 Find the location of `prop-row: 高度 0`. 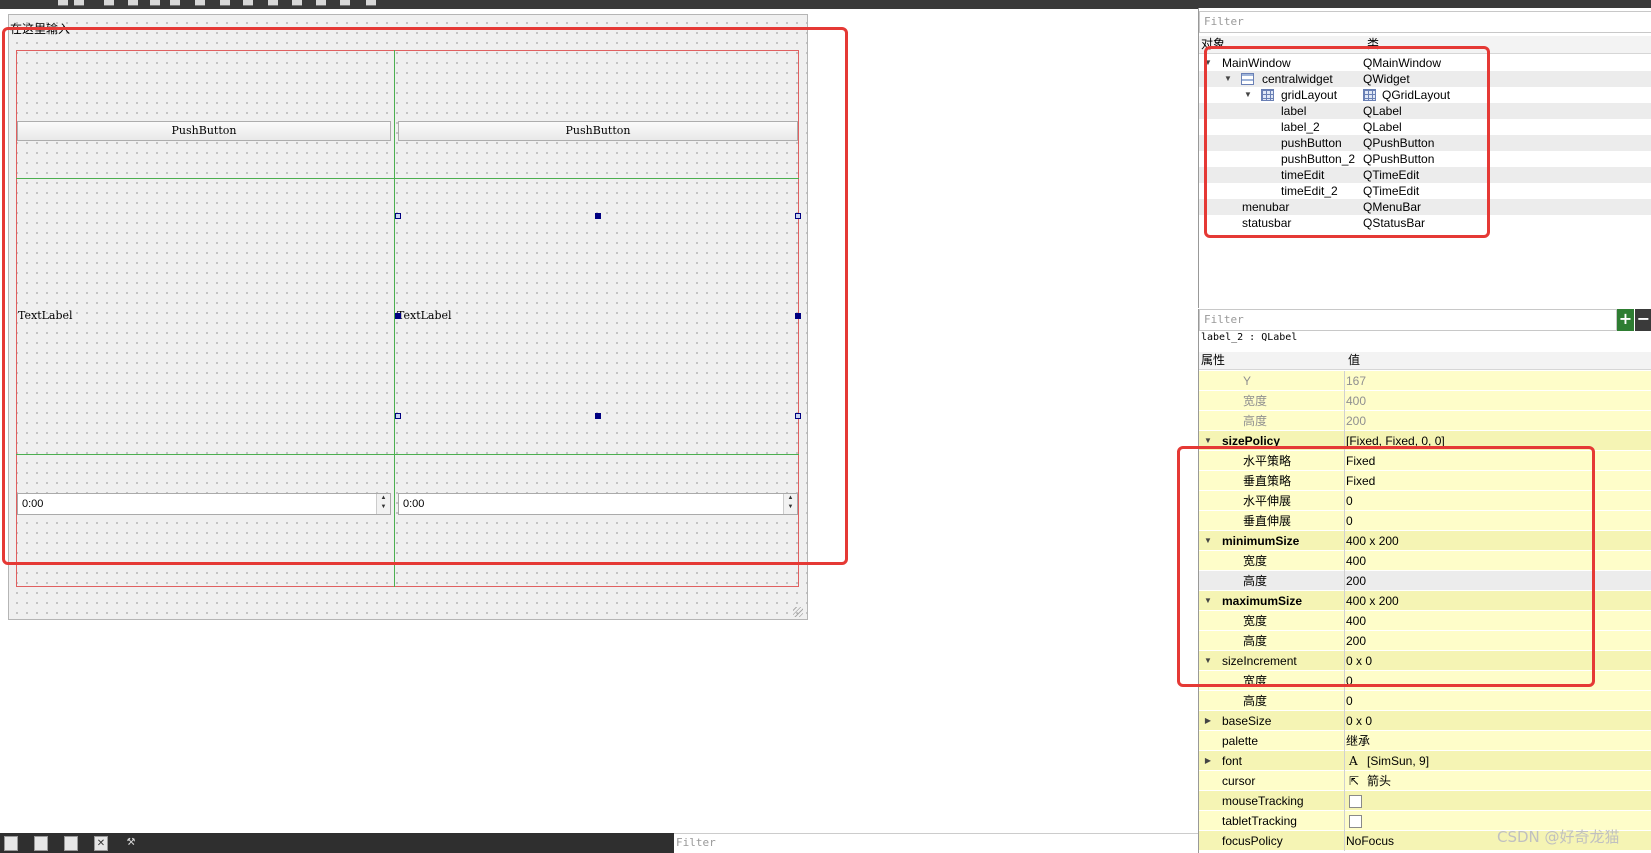

prop-row: 高度 0 is located at coordinates (1425, 701).